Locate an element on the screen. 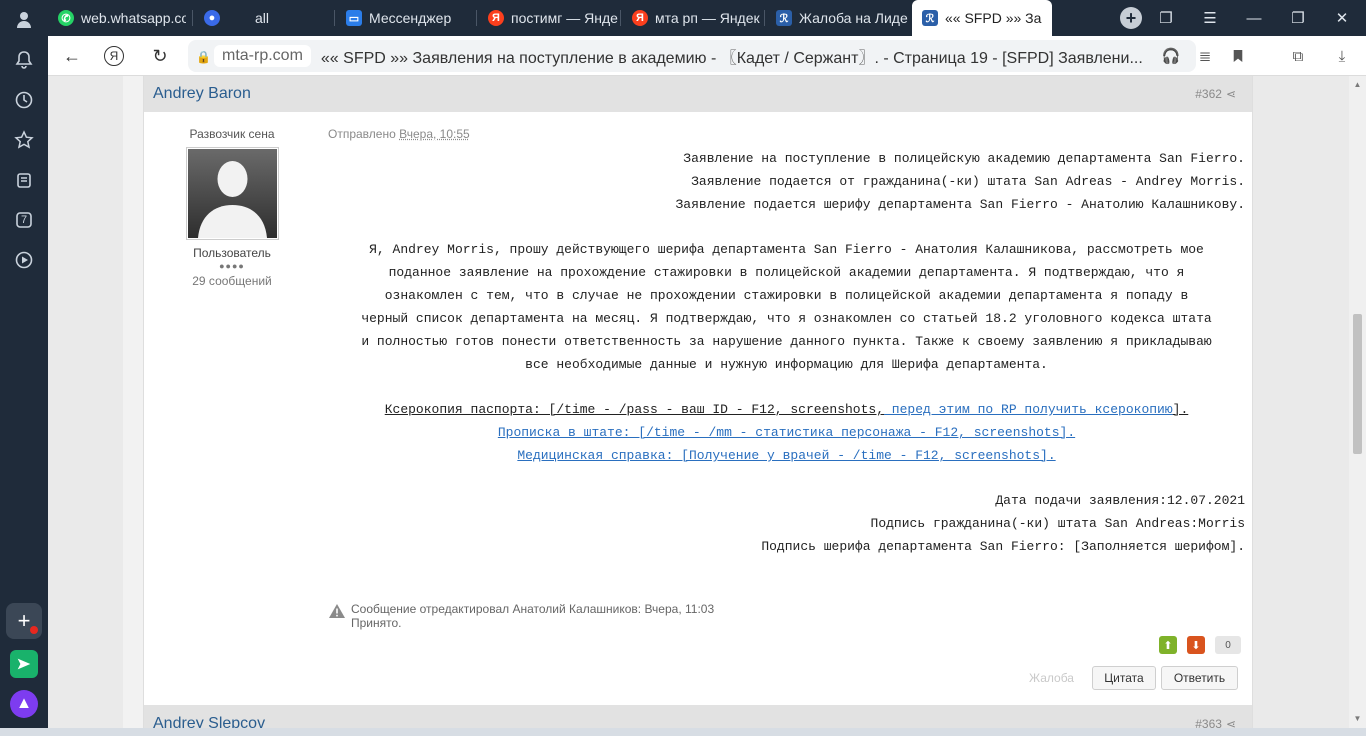 This screenshot has height=736, width=1366. report-button: Жалоба is located at coordinates (1051, 678).